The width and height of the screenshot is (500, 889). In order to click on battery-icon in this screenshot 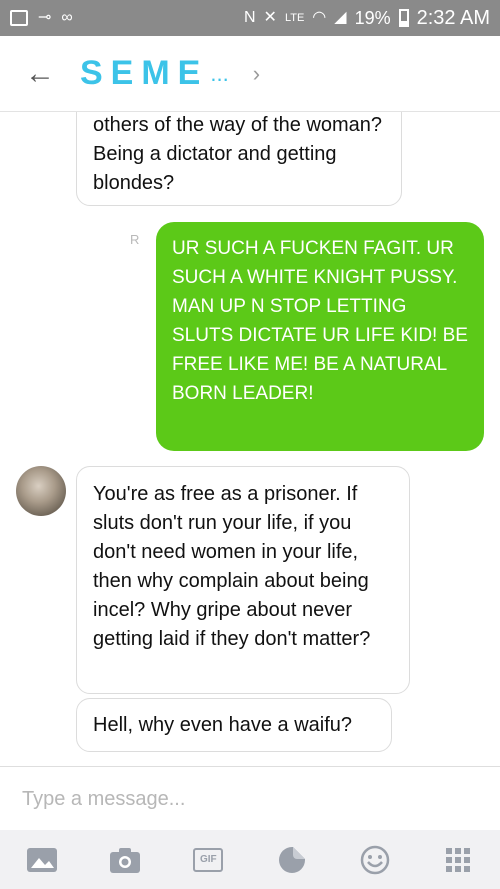, I will do `click(403, 18)`.